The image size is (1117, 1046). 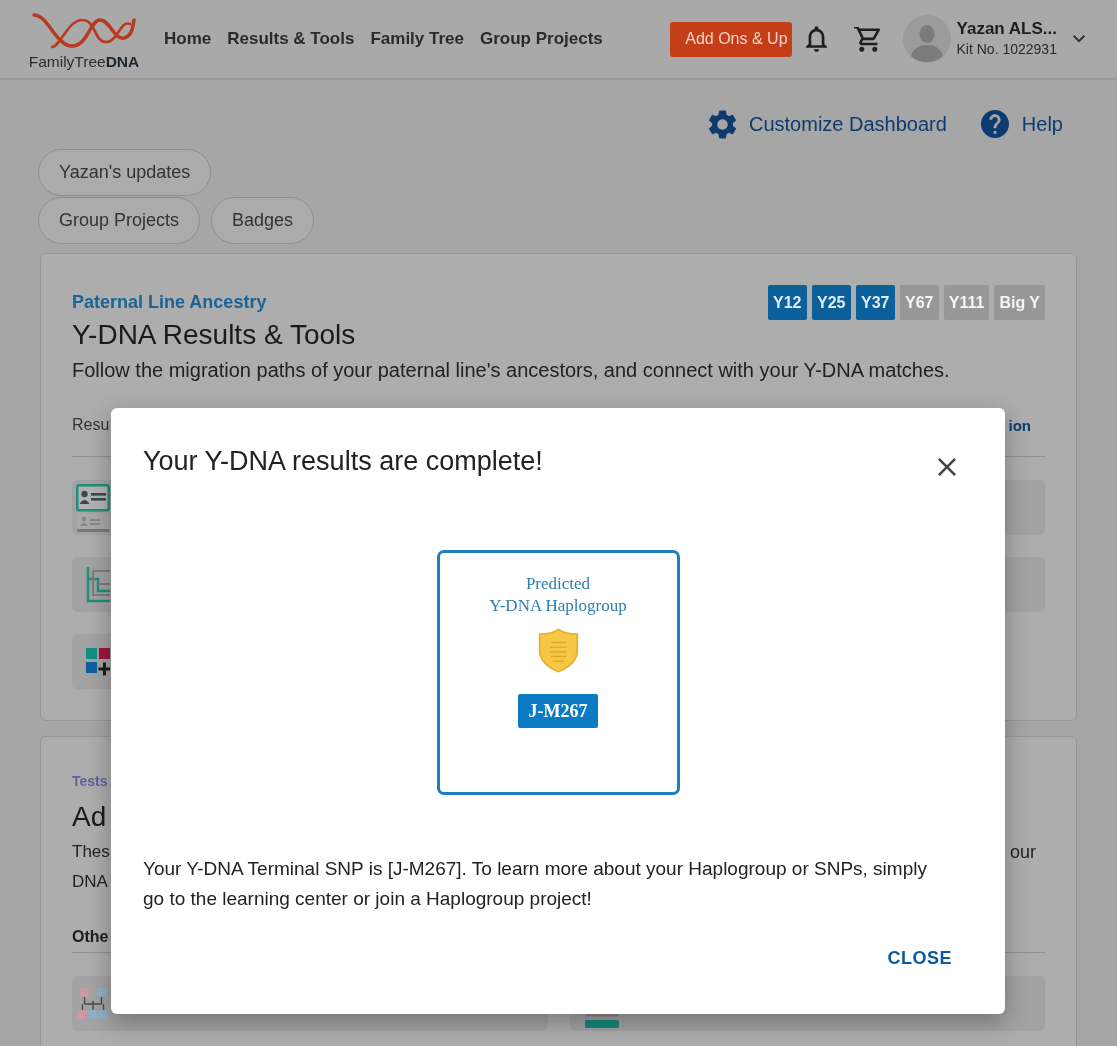 What do you see at coordinates (90, 882) in the screenshot?
I see `description-text: DNA` at bounding box center [90, 882].